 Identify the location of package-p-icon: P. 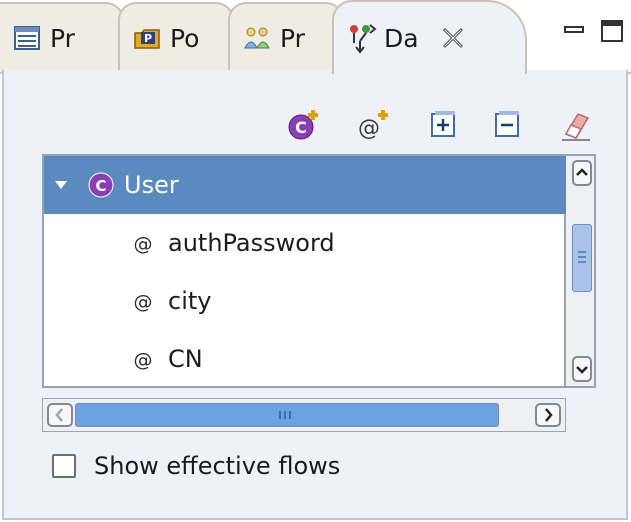
(147, 39).